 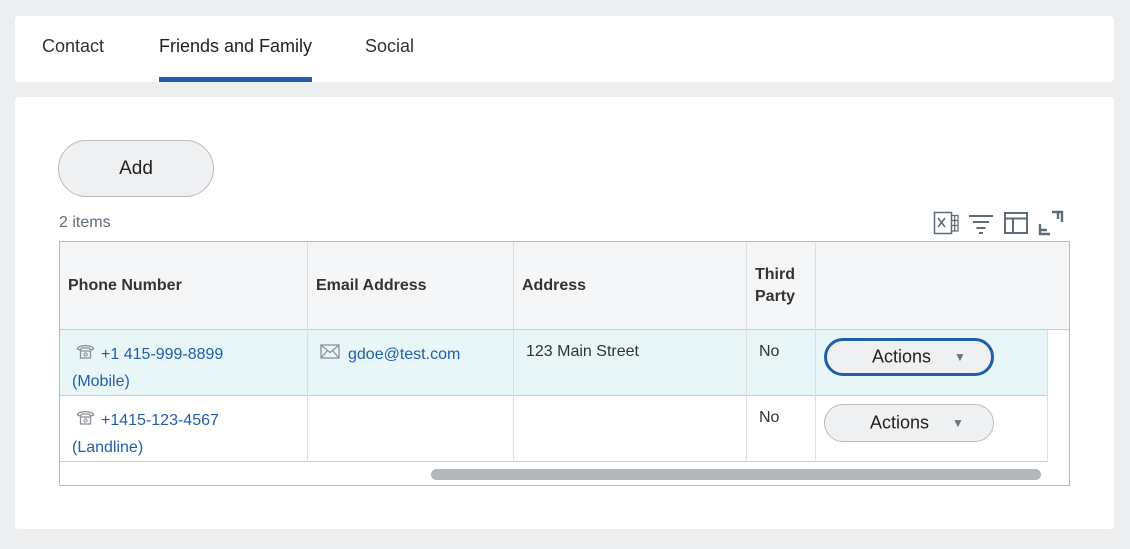 I want to click on phone-number-link: +1415-123-4567 (Landline), so click(x=189, y=434).